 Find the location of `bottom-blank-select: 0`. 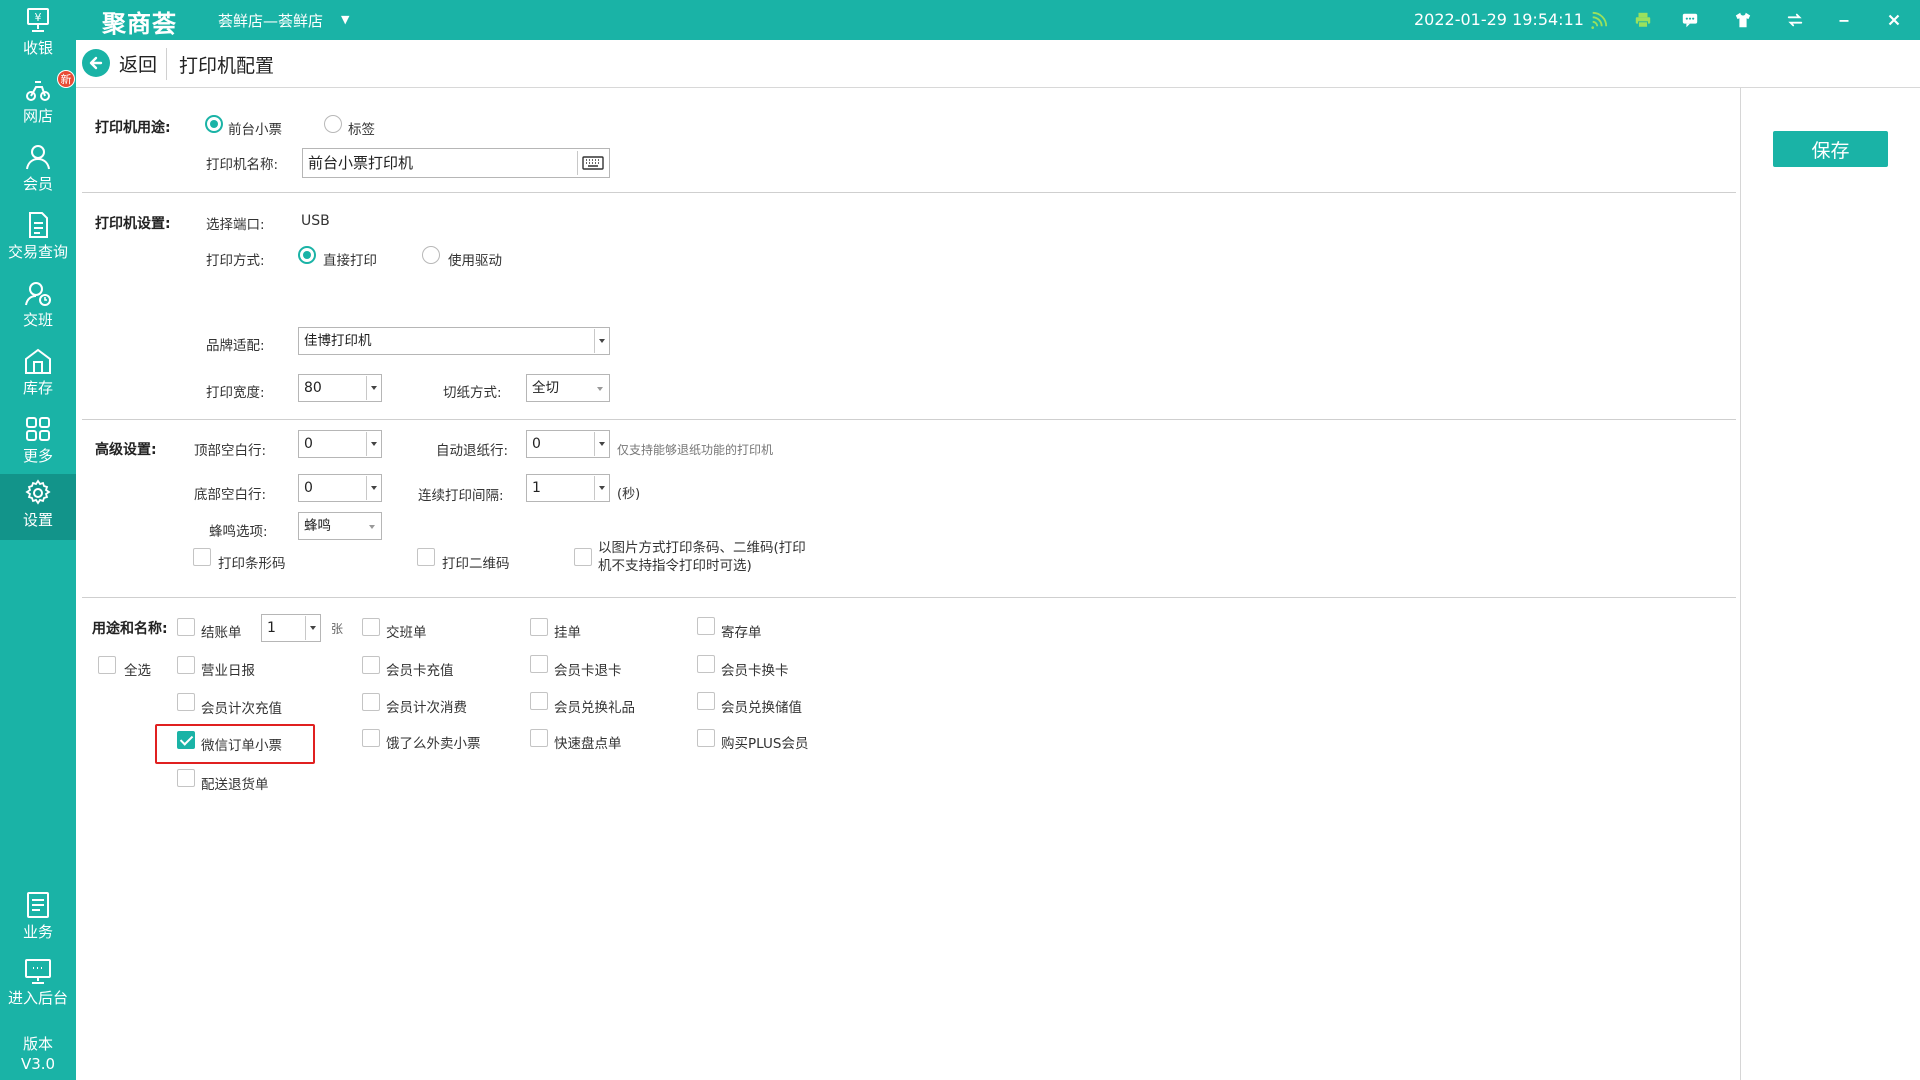

bottom-blank-select: 0 is located at coordinates (340, 488).